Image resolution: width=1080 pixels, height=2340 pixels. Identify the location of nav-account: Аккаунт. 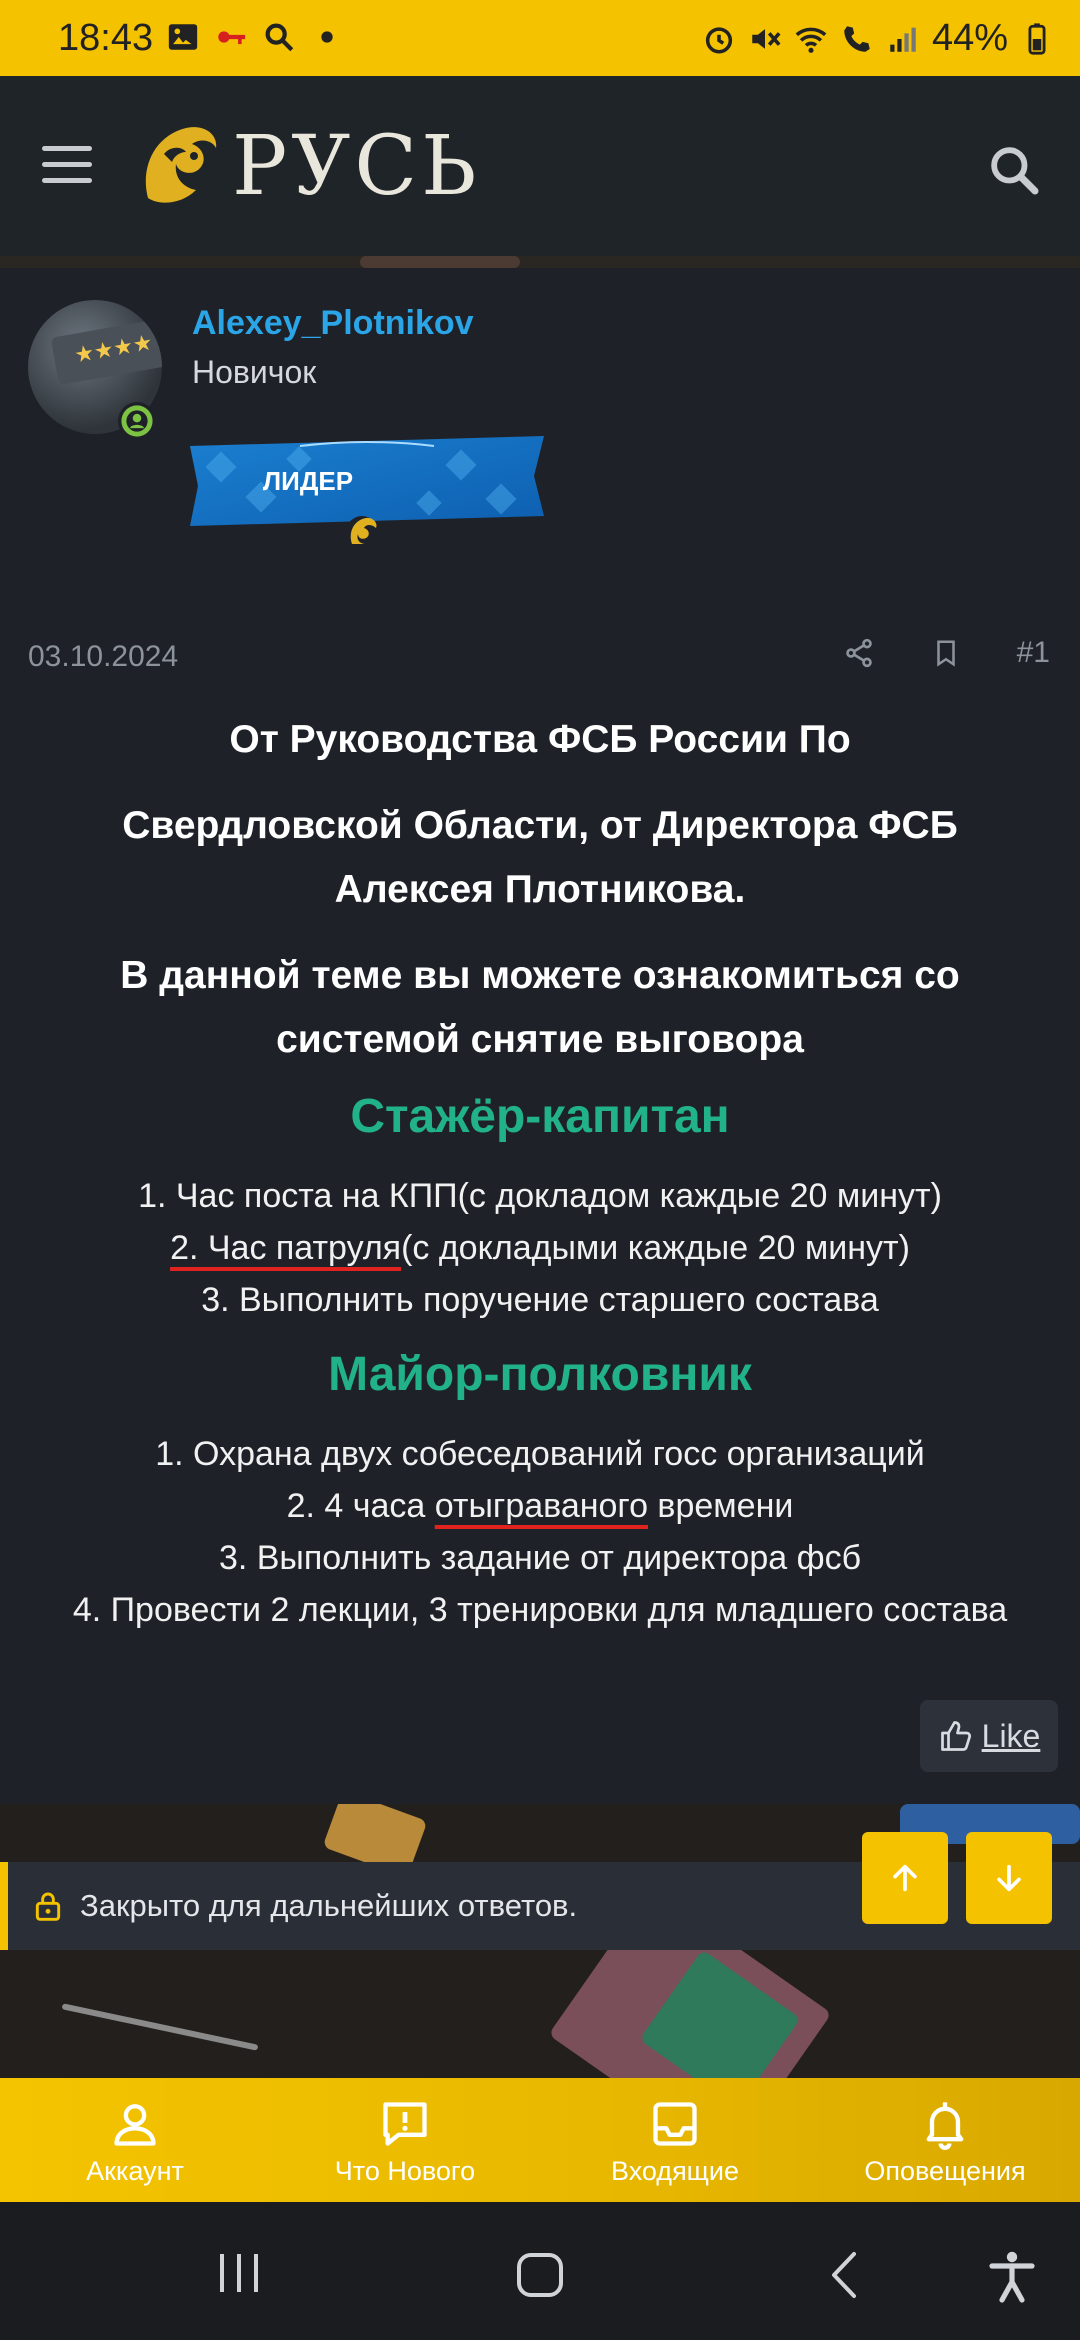
(135, 2140).